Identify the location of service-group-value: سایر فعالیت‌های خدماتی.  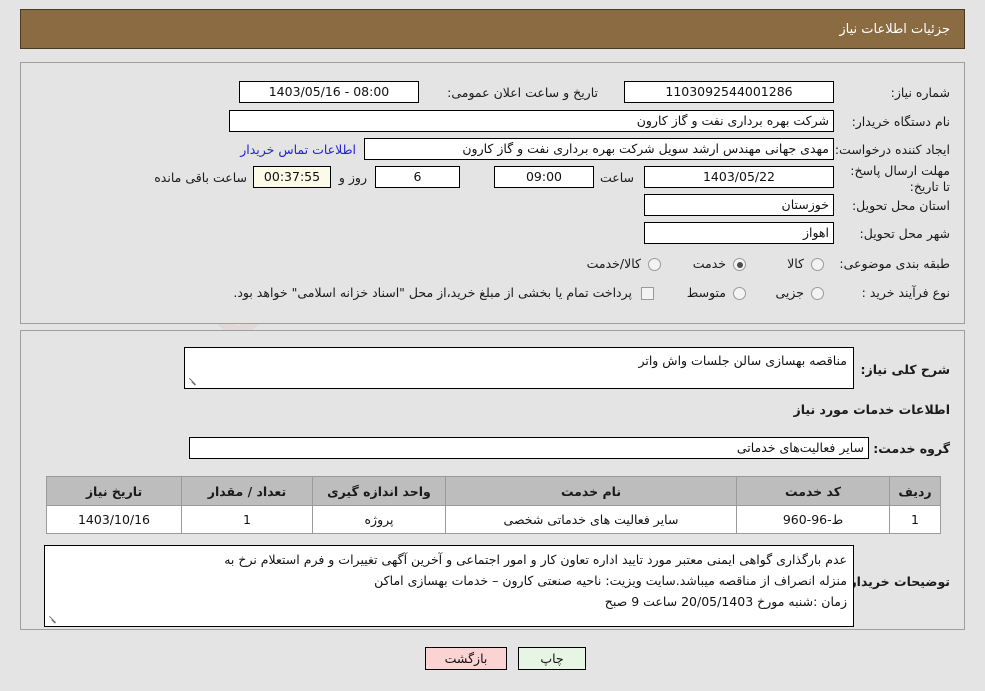
(529, 448).